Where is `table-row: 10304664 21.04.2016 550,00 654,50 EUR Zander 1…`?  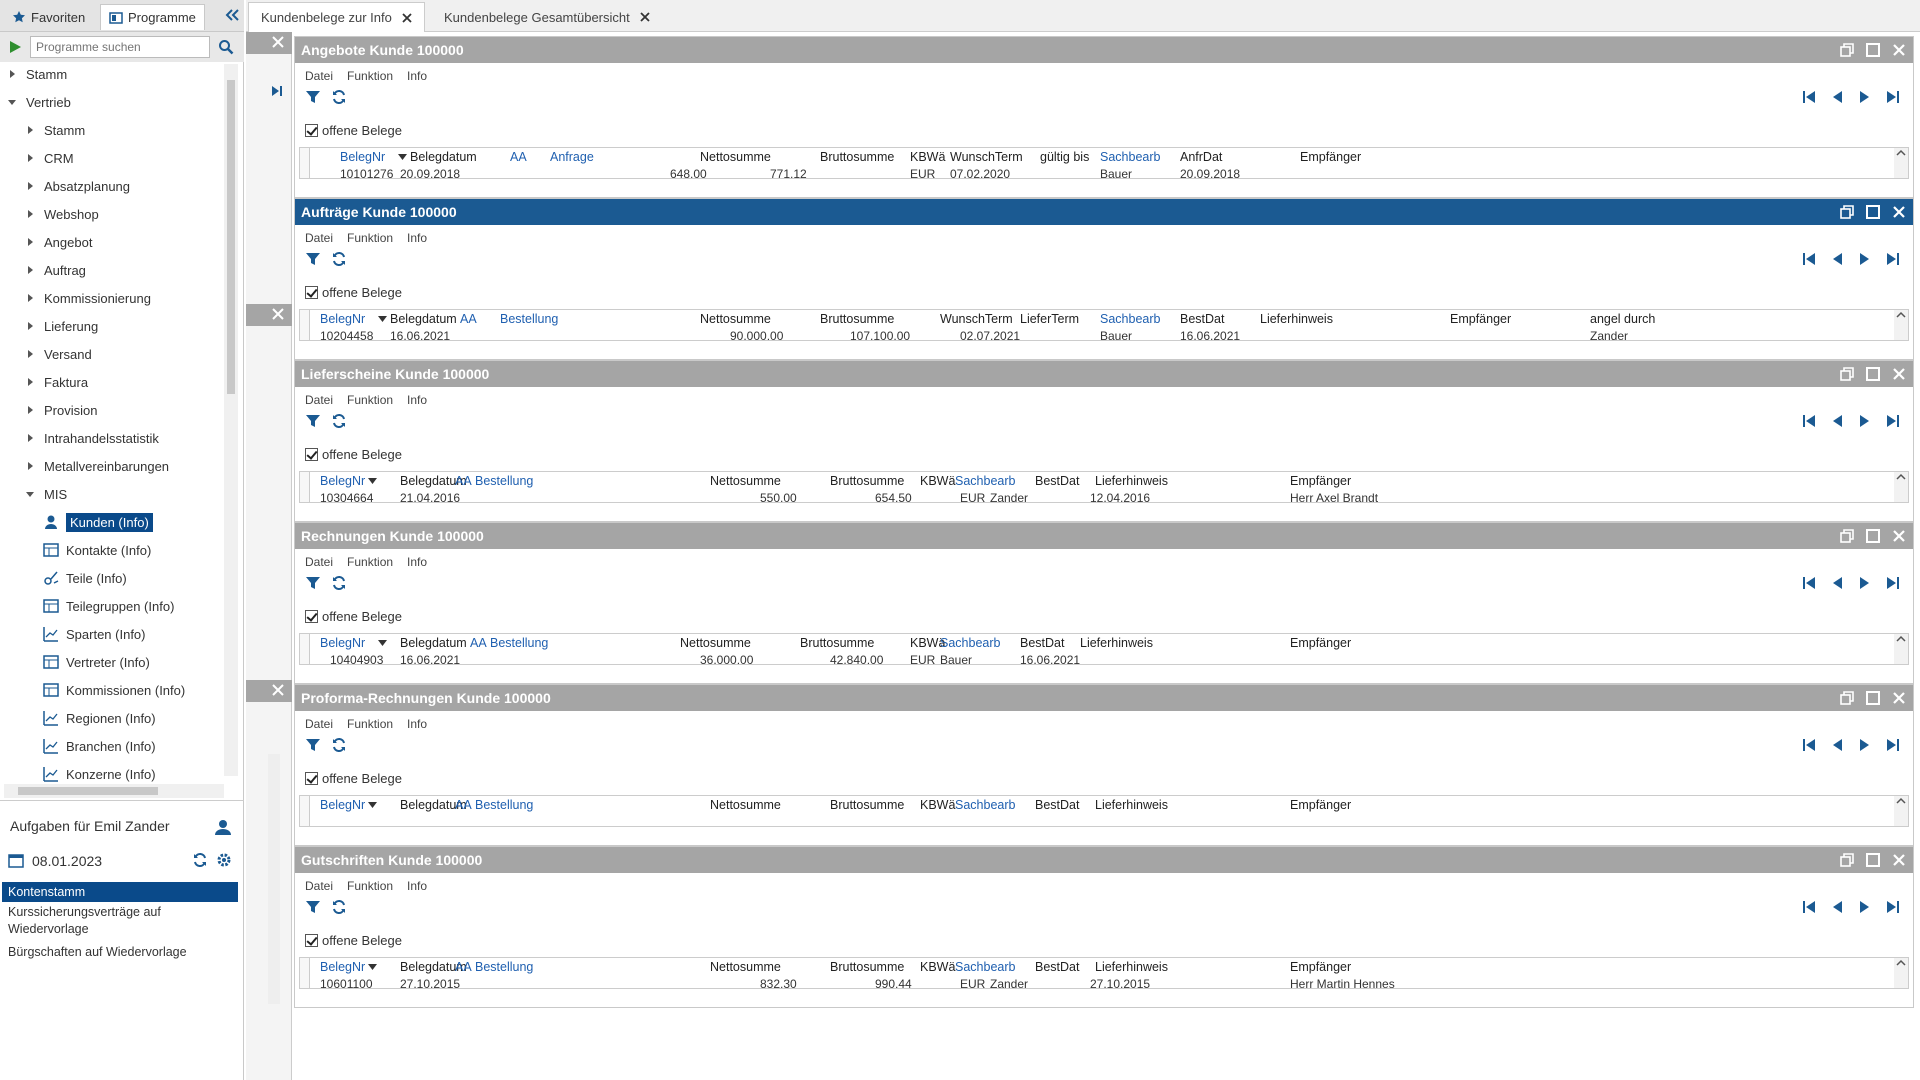
table-row: 10304664 21.04.2016 550,00 654,50 EUR Zander 1… is located at coordinates (1104, 496).